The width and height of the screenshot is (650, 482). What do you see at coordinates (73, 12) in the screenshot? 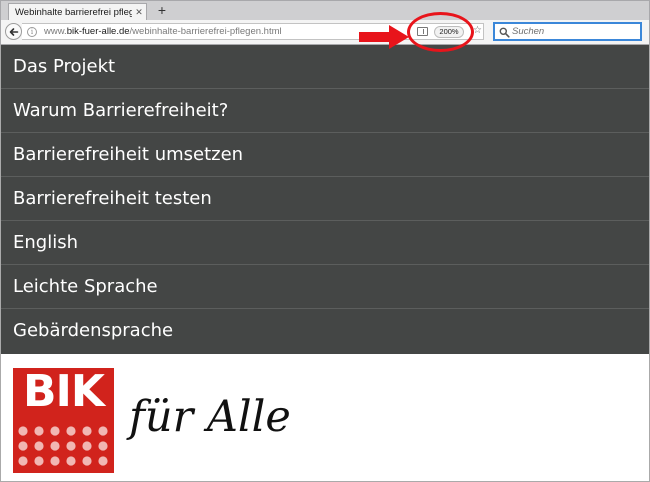
I see `tab-title: Webinhalte barrierefrei pflegen |` at bounding box center [73, 12].